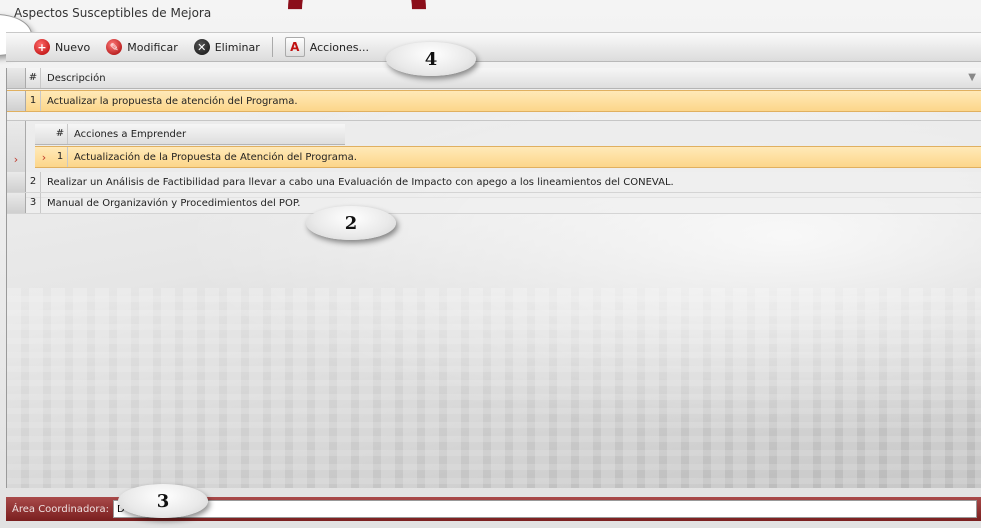  I want to click on column-header-description: Descripción, so click(73, 78).